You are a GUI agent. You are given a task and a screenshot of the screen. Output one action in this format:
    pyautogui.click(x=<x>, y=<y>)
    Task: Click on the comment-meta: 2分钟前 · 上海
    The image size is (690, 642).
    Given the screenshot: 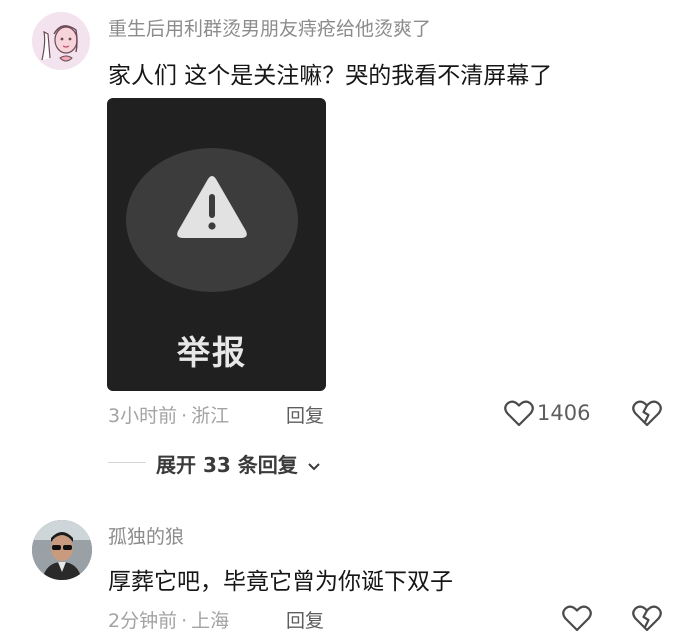 What is the action you would take?
    pyautogui.click(x=168, y=619)
    